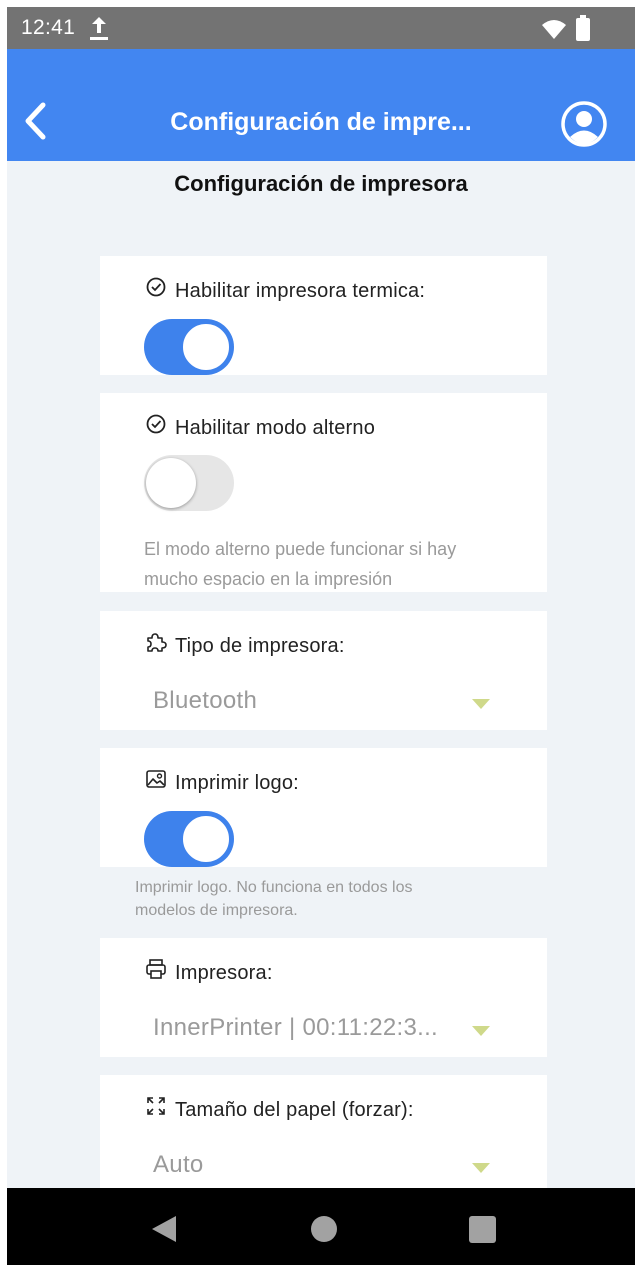 Image resolution: width=635 pixels, height=1265 pixels. What do you see at coordinates (323, 807) in the screenshot?
I see `print-logo-card: Imprimir logo:` at bounding box center [323, 807].